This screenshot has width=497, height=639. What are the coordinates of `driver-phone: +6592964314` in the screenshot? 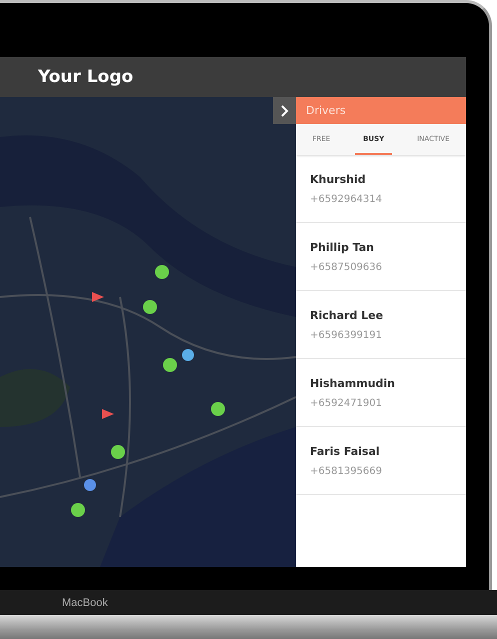 It's located at (346, 199).